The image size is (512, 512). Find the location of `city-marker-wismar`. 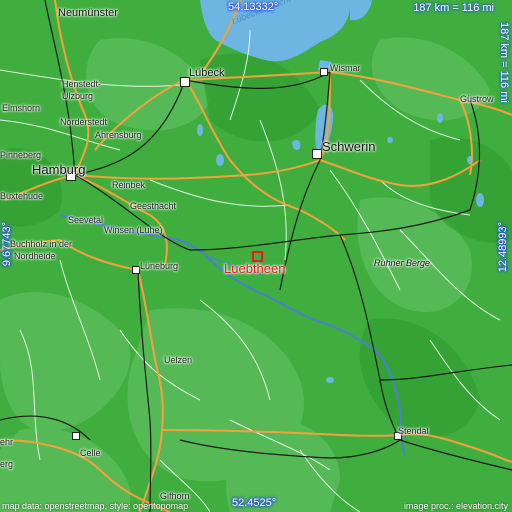

city-marker-wismar is located at coordinates (324, 72).